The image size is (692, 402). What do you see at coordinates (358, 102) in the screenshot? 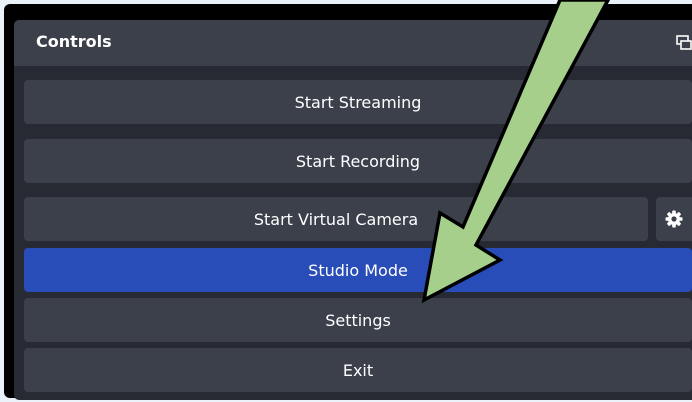
I see `start-streaming-button: Start Streaming` at bounding box center [358, 102].